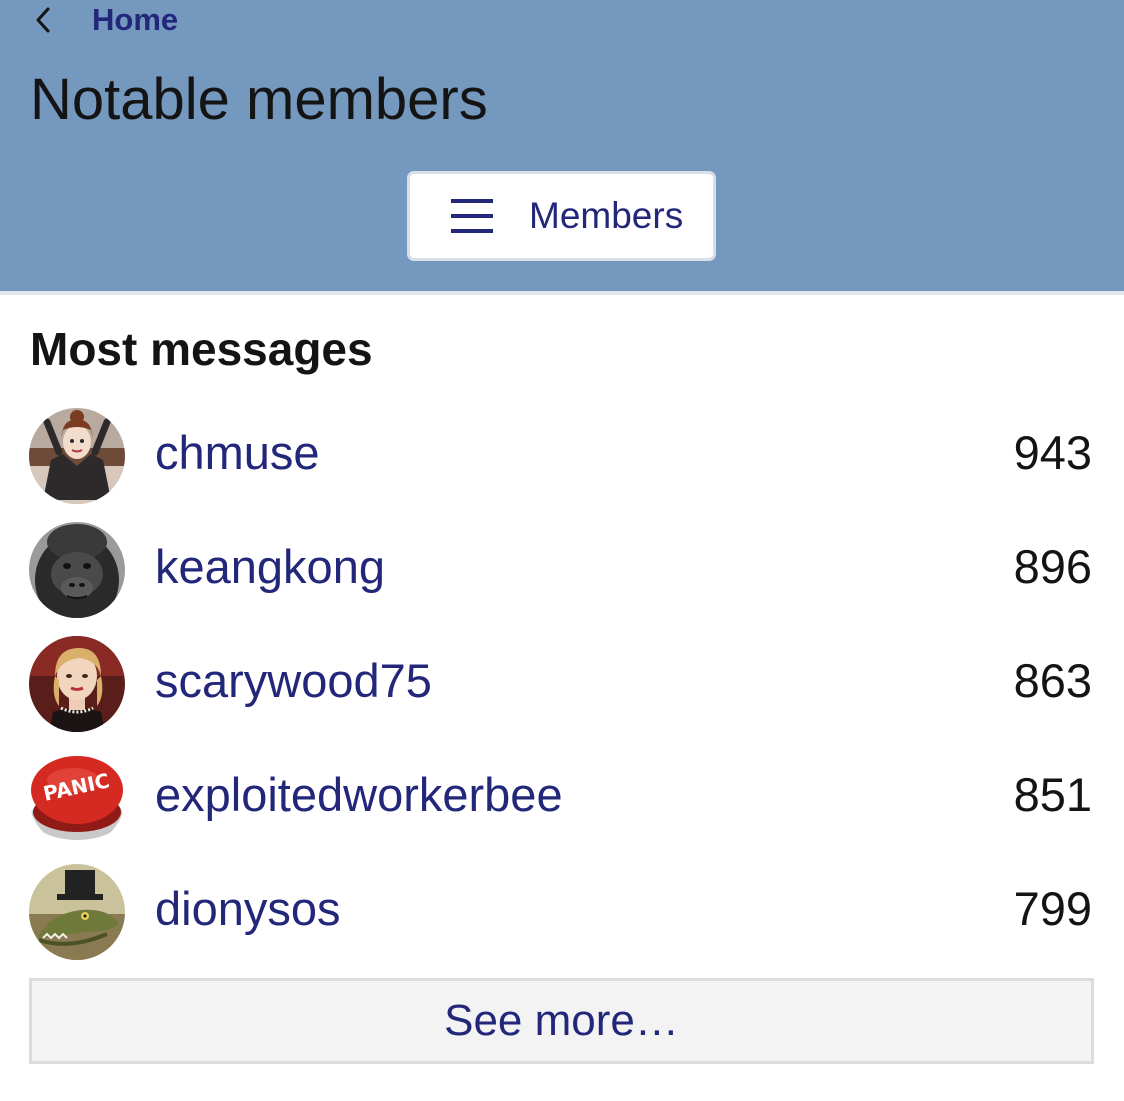 Image resolution: width=1124 pixels, height=1101 pixels. Describe the element at coordinates (1052, 908) in the screenshot. I see `message-count: 799` at that location.